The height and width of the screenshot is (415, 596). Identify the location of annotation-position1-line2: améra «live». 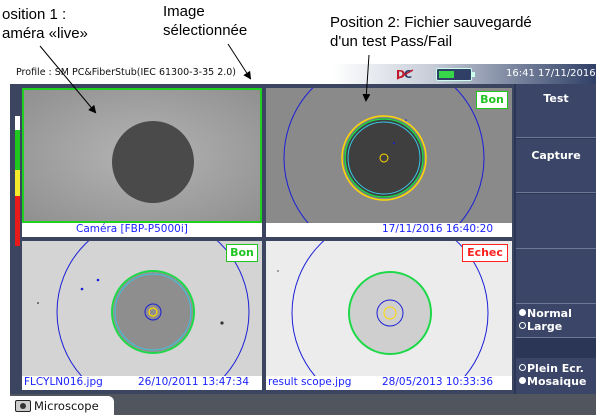
(45, 33).